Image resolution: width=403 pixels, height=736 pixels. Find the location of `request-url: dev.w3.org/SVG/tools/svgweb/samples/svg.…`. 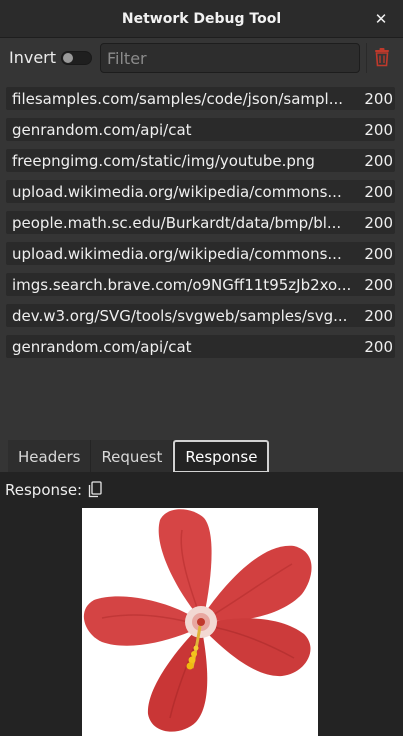

request-url: dev.w3.org/SVG/tools/svgweb/samples/svg.… is located at coordinates (180, 315).